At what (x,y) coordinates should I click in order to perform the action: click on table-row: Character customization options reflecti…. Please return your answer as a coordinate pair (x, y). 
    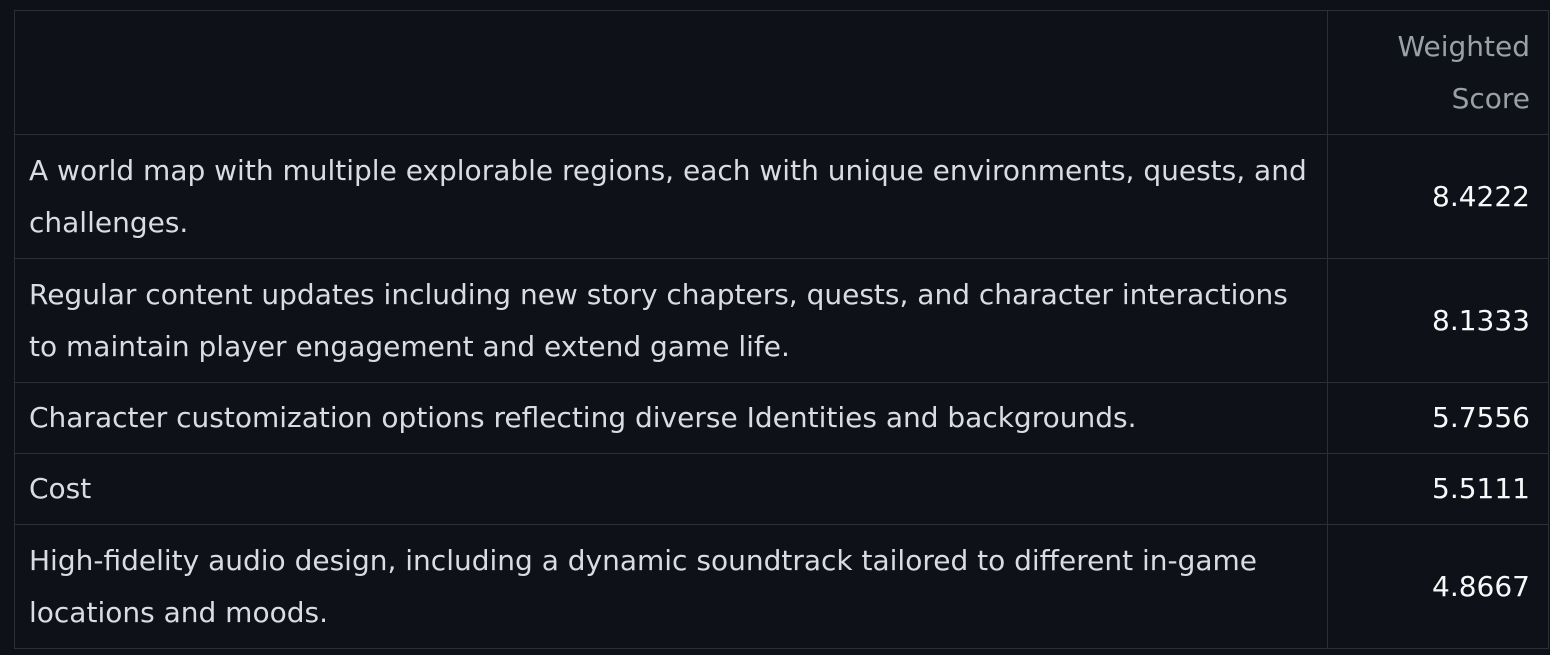
    Looking at the image, I should click on (781, 418).